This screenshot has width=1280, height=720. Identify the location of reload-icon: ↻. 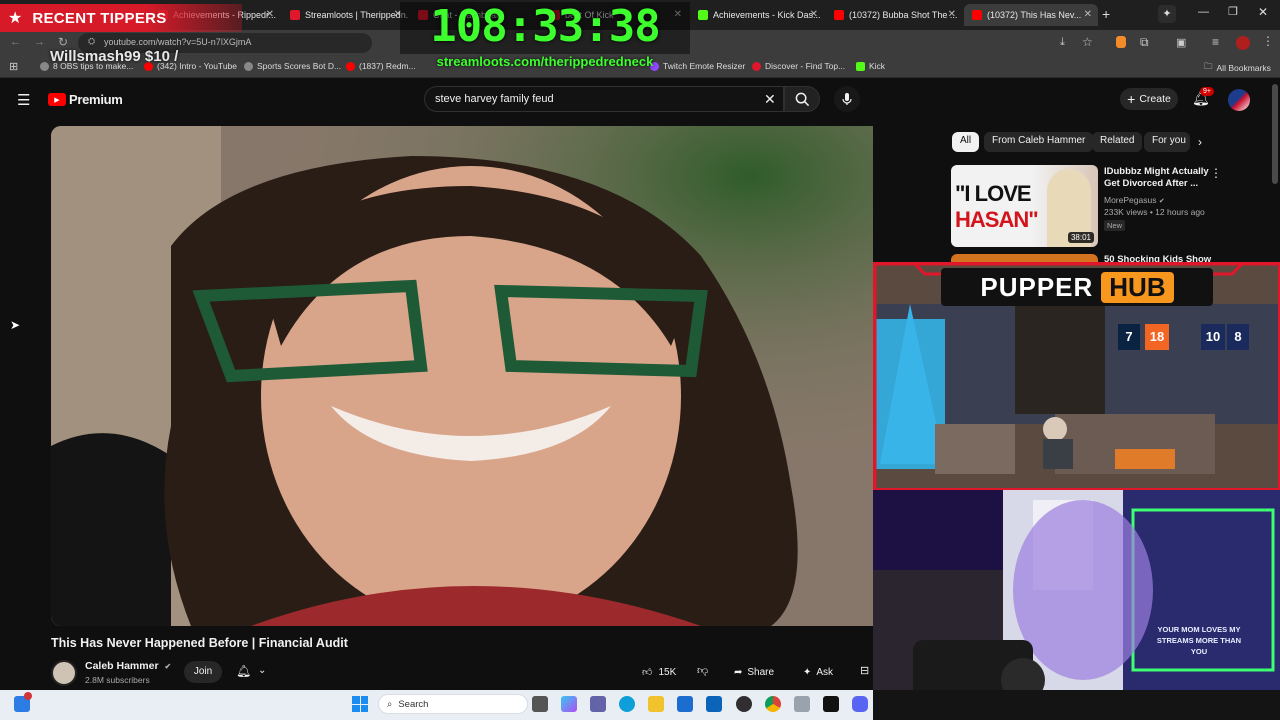
(63, 42).